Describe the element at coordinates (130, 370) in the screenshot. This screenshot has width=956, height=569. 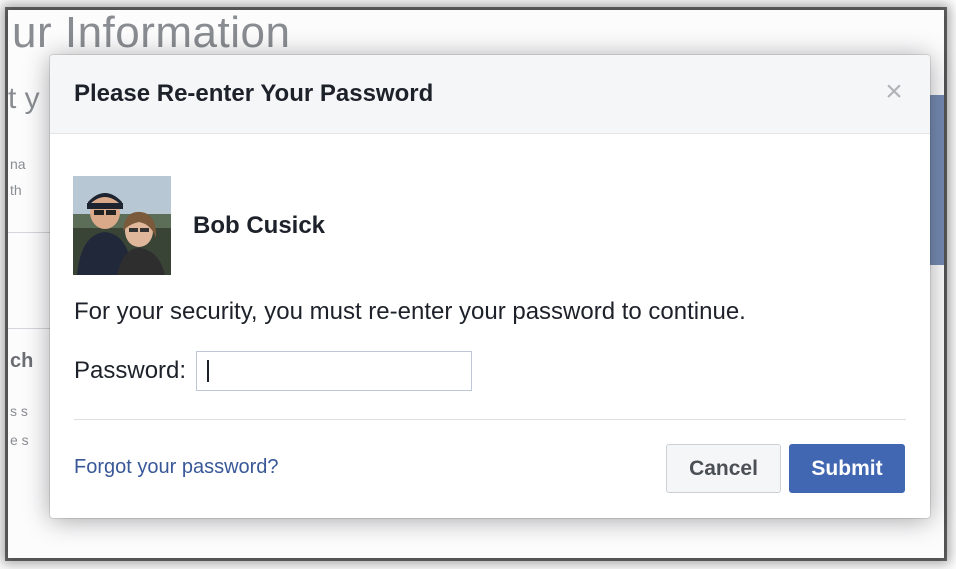
I see `password-label: Password:` at that location.